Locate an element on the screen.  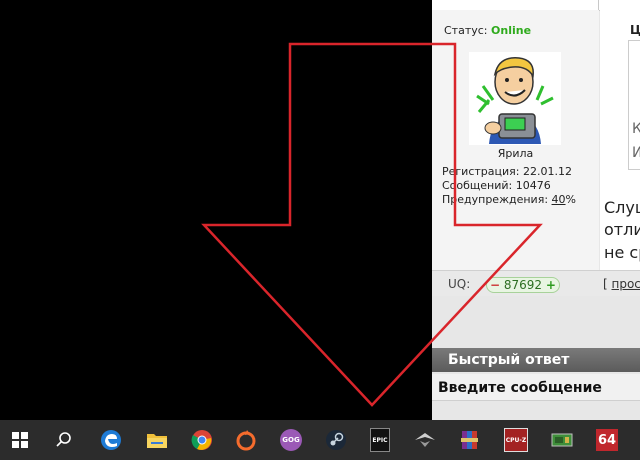
uq-label: UQ: is located at coordinates (459, 284).